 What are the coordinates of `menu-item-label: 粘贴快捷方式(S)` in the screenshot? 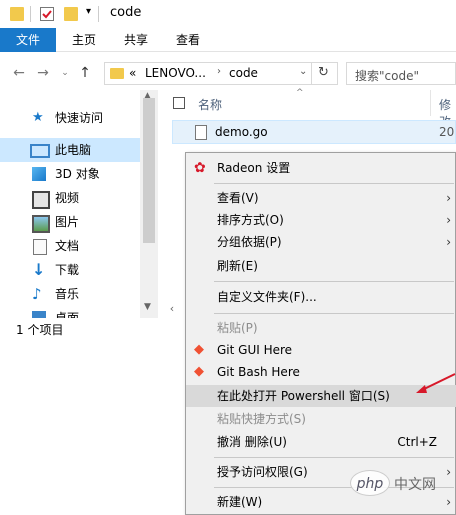 It's located at (261, 419).